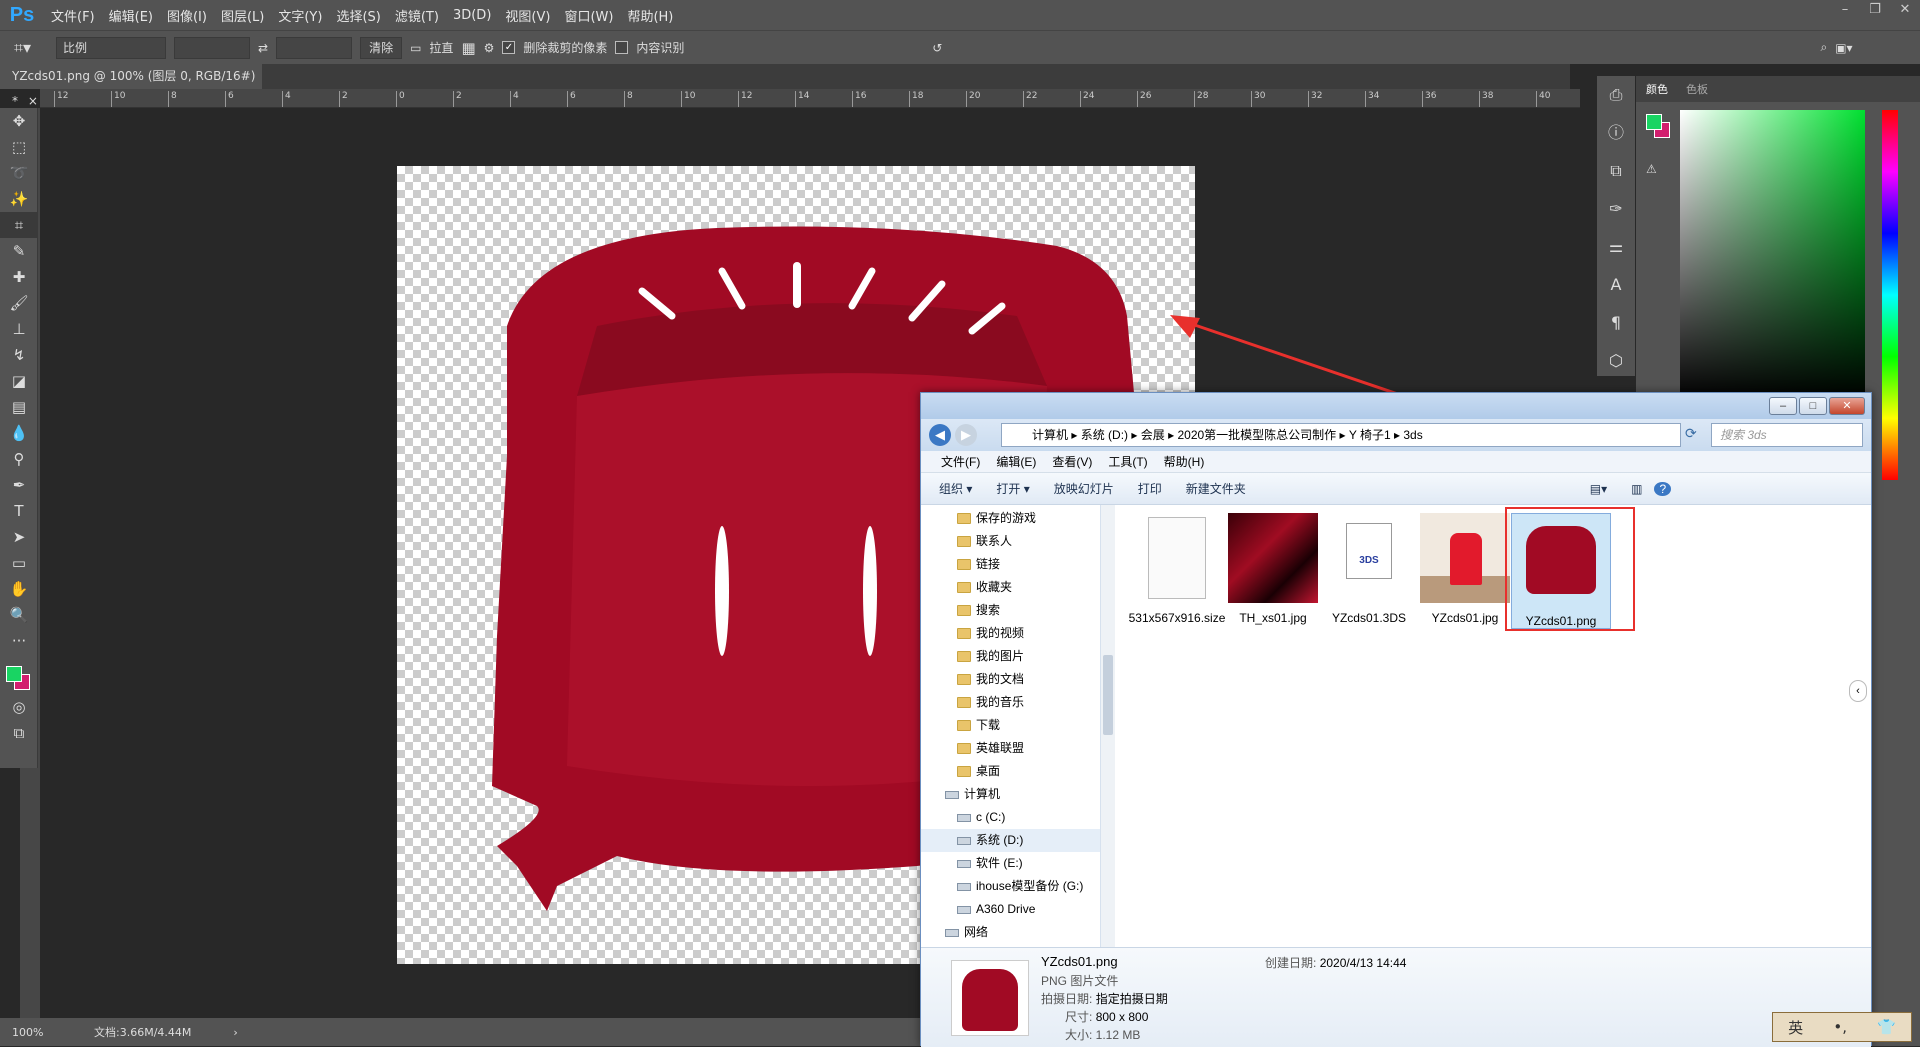 The height and width of the screenshot is (1047, 1920). What do you see at coordinates (1010, 610) in the screenshot?
I see `nav-item: 搜索` at bounding box center [1010, 610].